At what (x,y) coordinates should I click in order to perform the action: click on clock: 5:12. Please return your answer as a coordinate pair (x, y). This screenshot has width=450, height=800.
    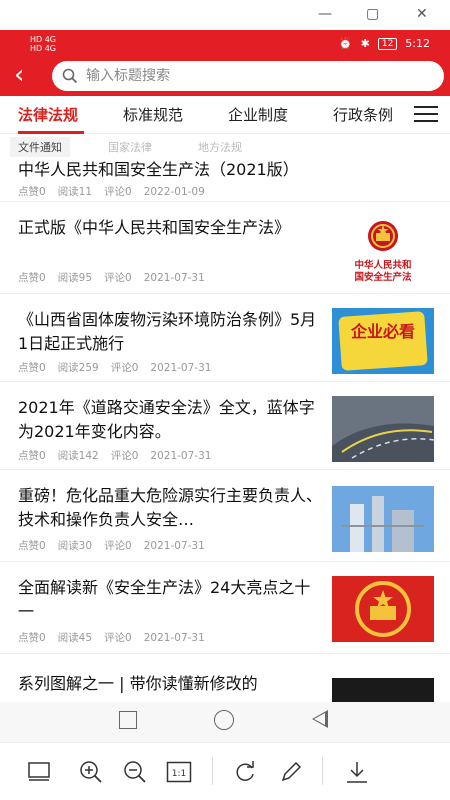
    Looking at the image, I should click on (417, 43).